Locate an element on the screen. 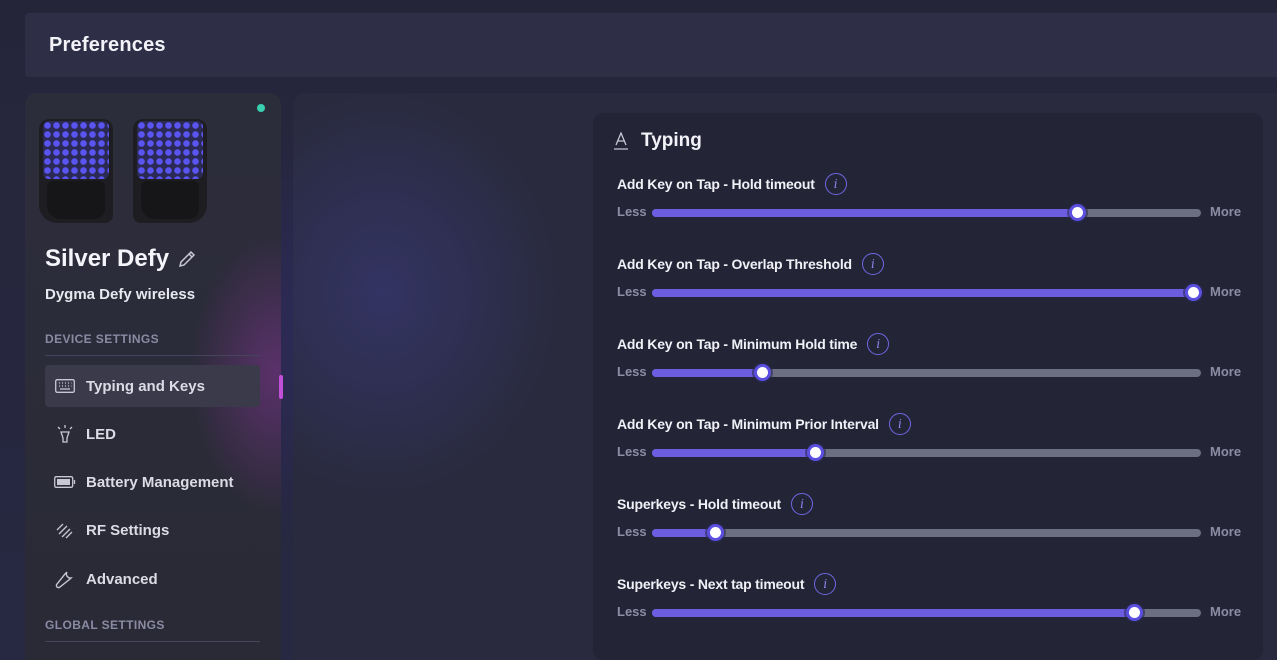 This screenshot has width=1277, height=660. setting-label-row: Add Key on Tap - Hold timeout i is located at coordinates (732, 184).